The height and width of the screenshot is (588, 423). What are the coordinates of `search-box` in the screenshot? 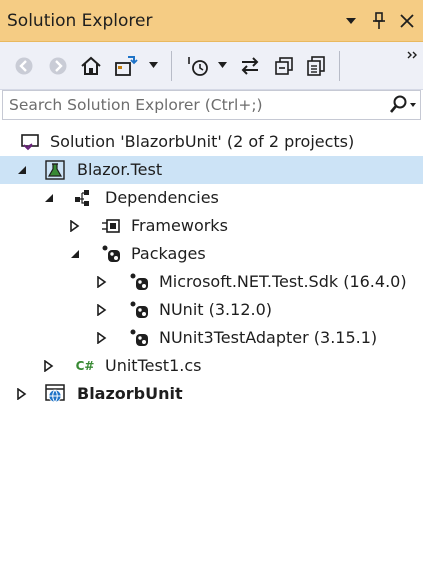 It's located at (211, 105).